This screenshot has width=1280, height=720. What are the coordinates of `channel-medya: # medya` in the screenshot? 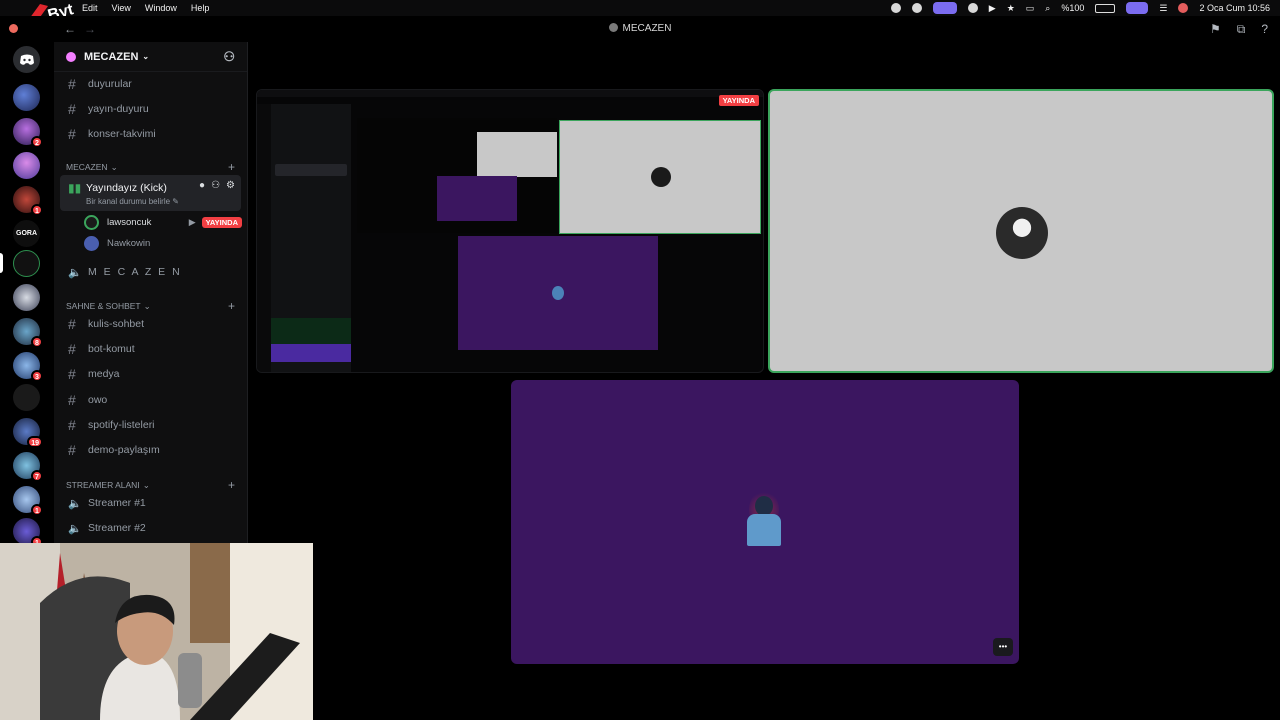 It's located at (150, 374).